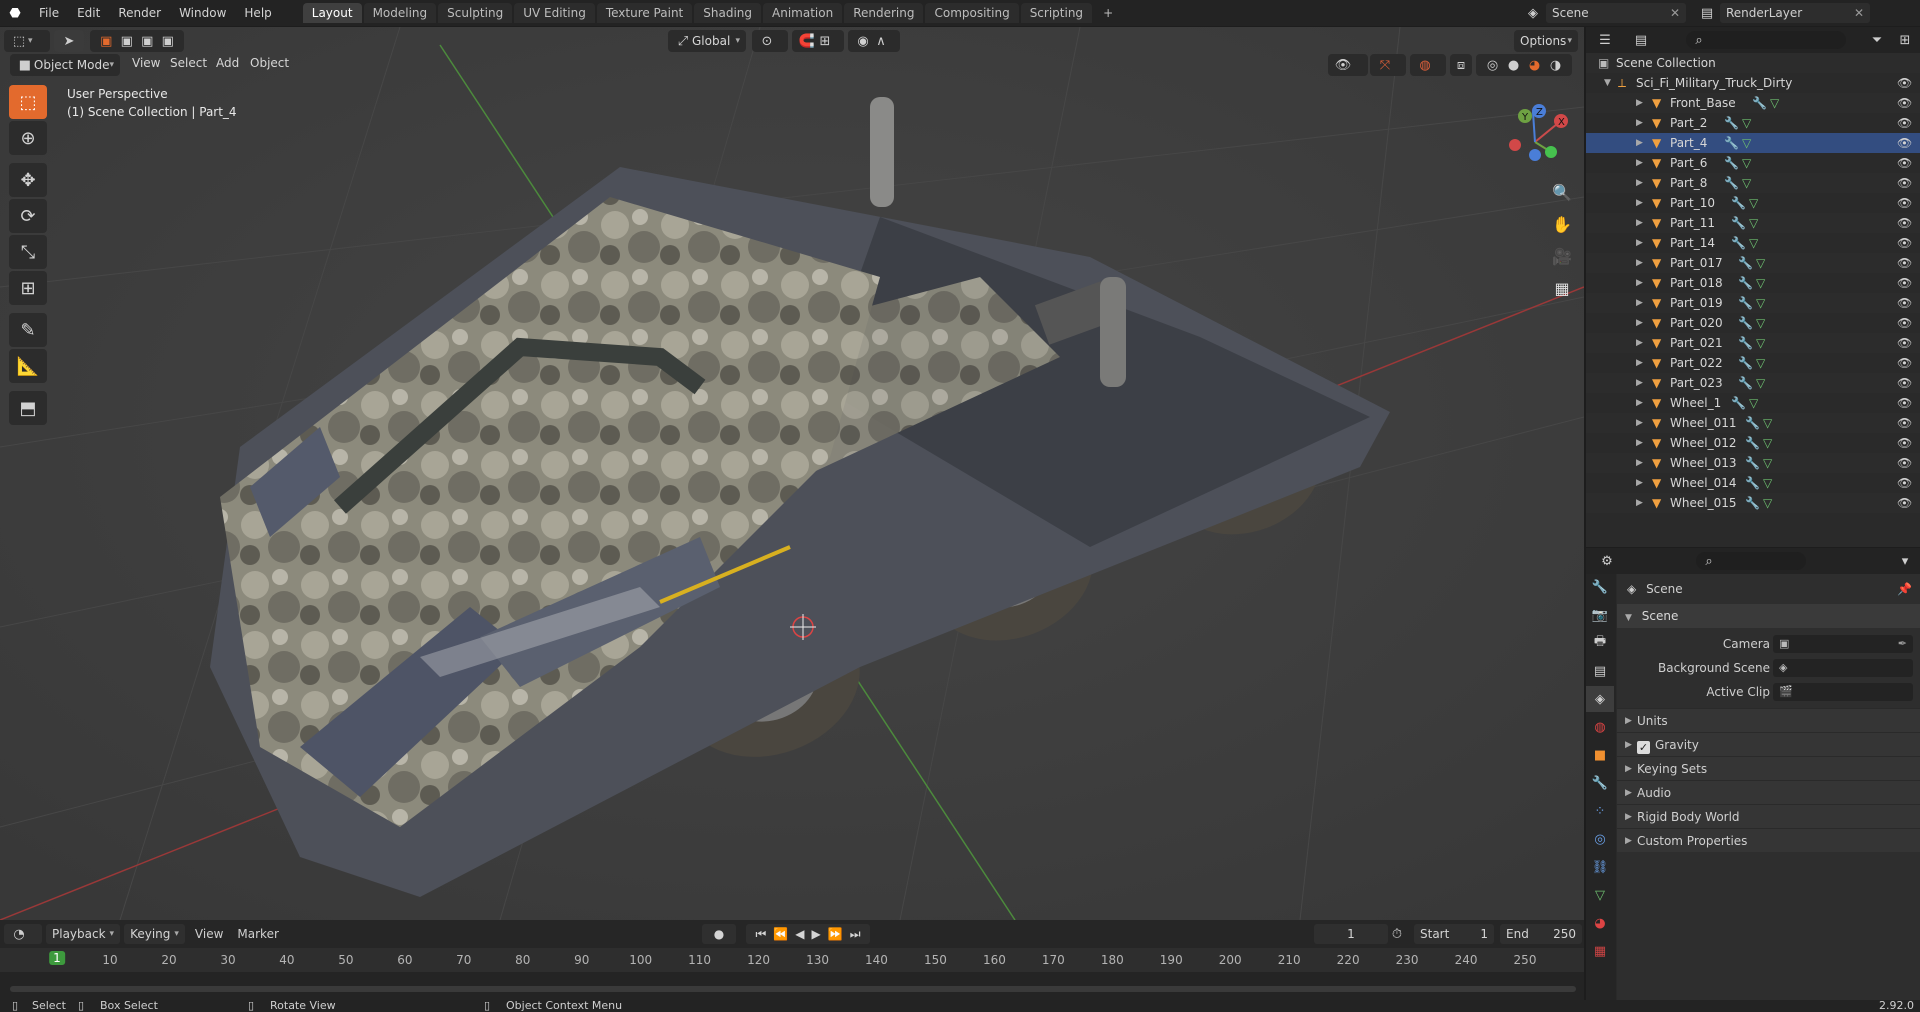 The width and height of the screenshot is (1920, 1012). I want to click on keying-sets-panel: ▶ Keying Sets, so click(1768, 768).